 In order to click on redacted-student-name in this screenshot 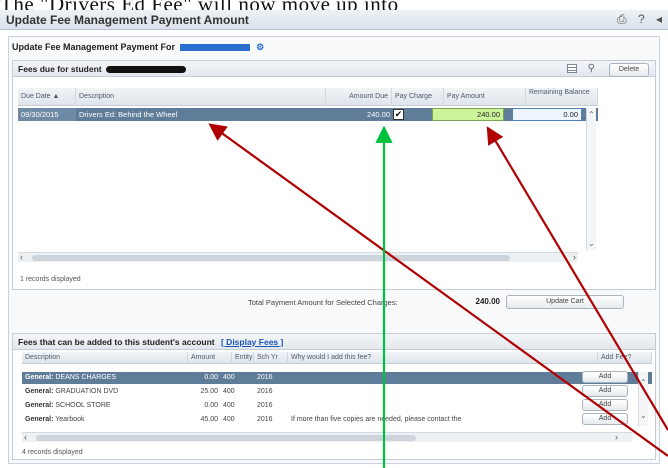, I will do `click(214, 48)`.